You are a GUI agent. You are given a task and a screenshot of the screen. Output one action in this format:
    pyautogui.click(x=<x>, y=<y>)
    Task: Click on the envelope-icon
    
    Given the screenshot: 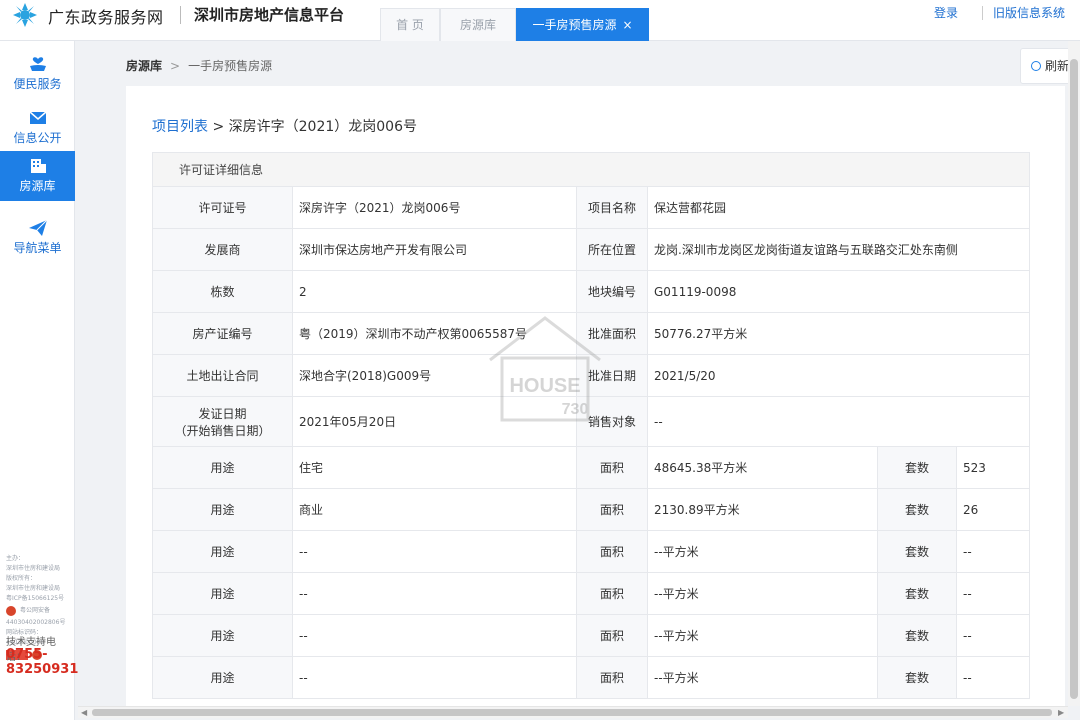 What is the action you would take?
    pyautogui.click(x=37, y=117)
    